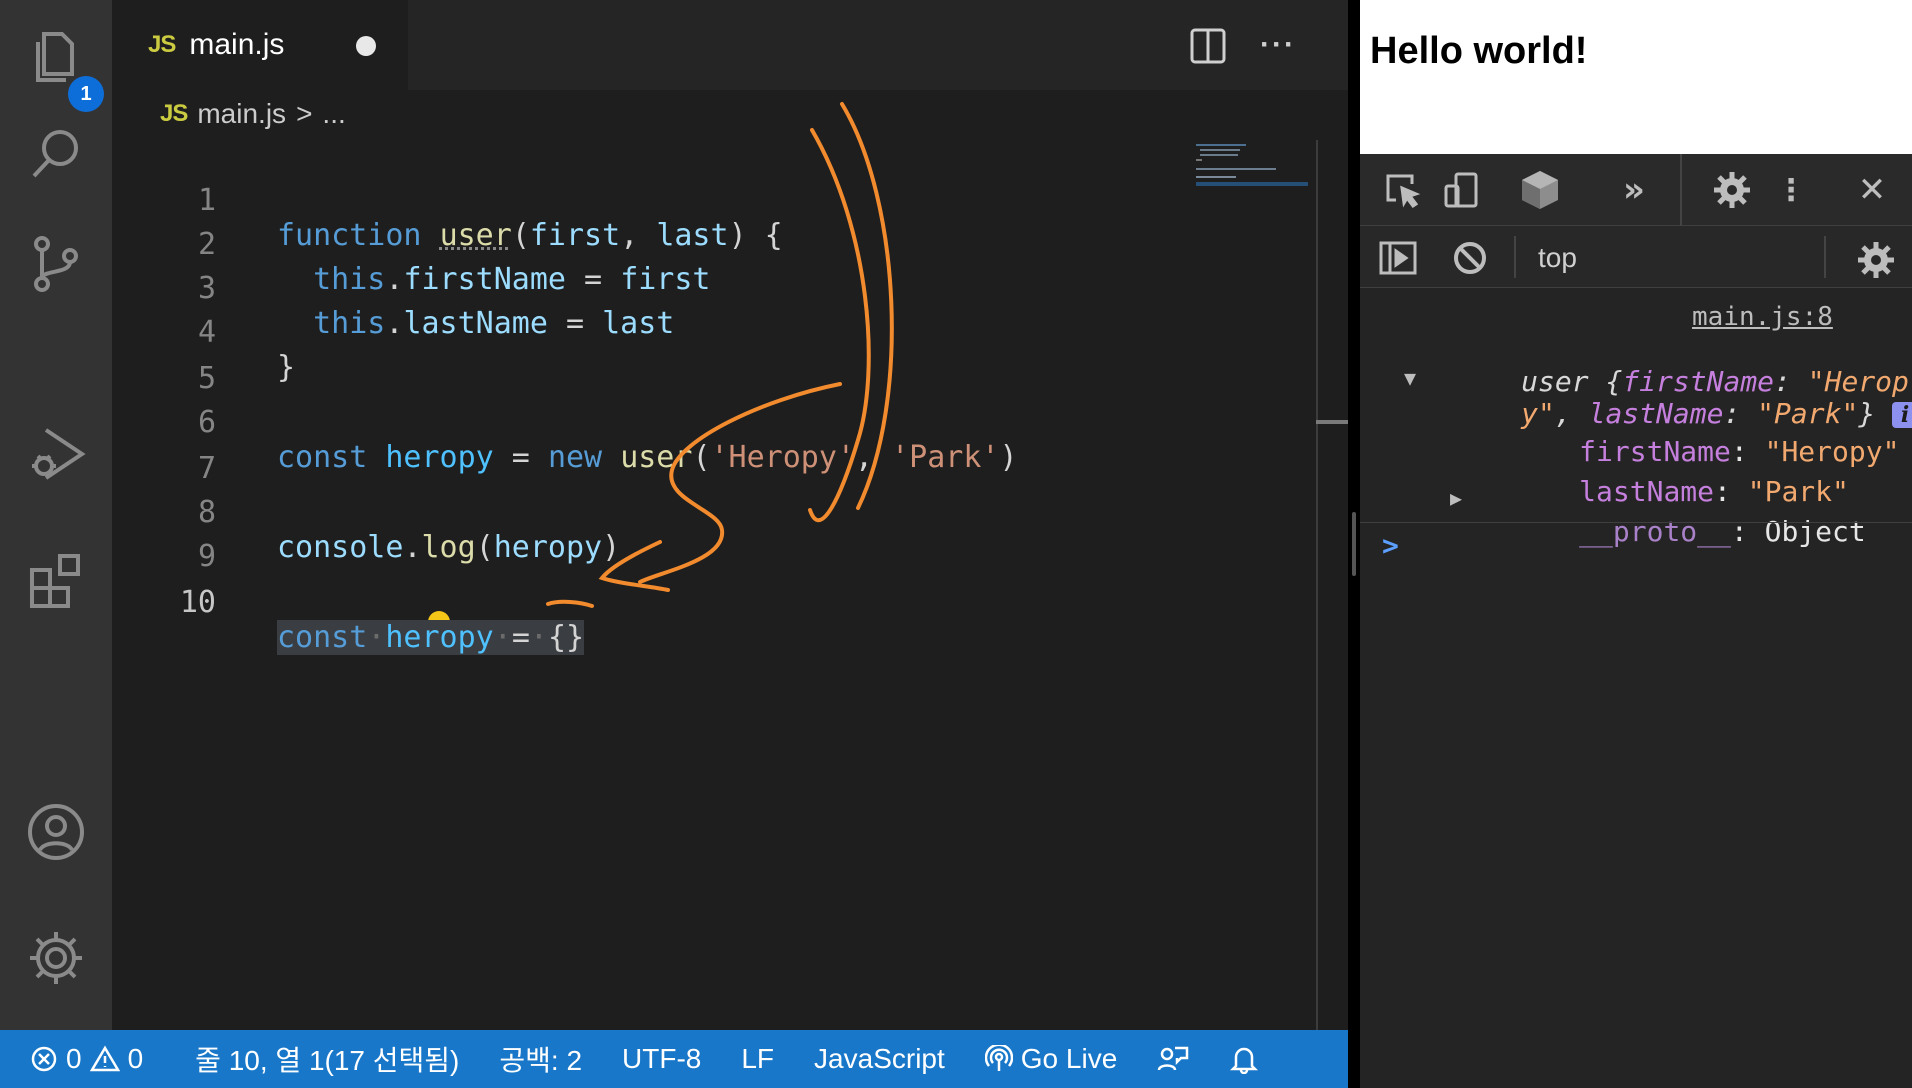  What do you see at coordinates (237, 44) in the screenshot?
I see `tab-label: main.js` at bounding box center [237, 44].